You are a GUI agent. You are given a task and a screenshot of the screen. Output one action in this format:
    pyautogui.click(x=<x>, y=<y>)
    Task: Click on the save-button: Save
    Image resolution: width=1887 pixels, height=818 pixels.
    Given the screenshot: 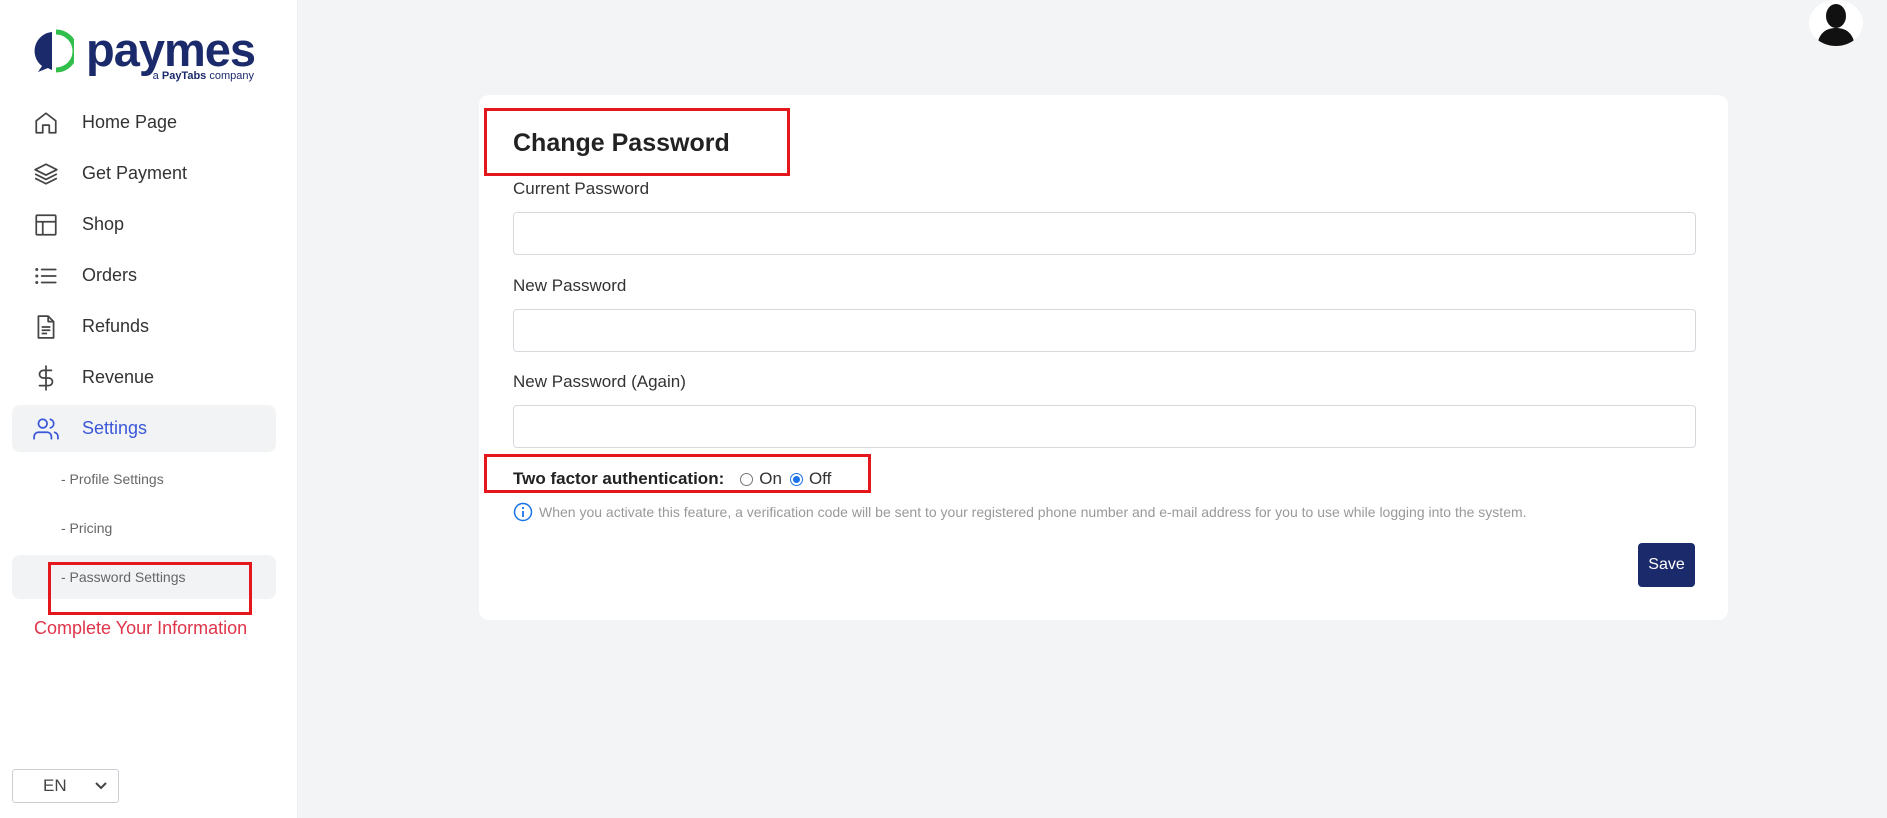 What is the action you would take?
    pyautogui.click(x=1666, y=565)
    